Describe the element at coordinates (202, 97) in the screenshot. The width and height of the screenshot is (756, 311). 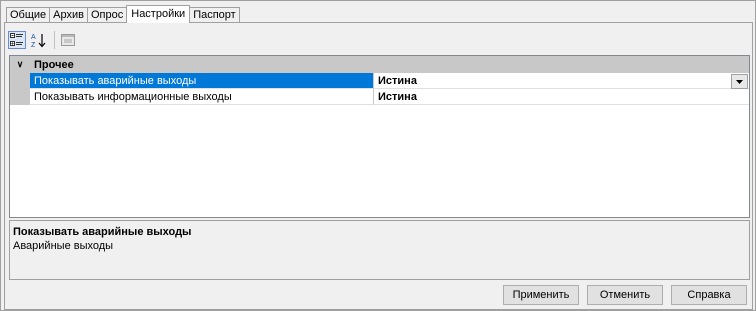
I see `property-name: Показывать информационные выходы` at that location.